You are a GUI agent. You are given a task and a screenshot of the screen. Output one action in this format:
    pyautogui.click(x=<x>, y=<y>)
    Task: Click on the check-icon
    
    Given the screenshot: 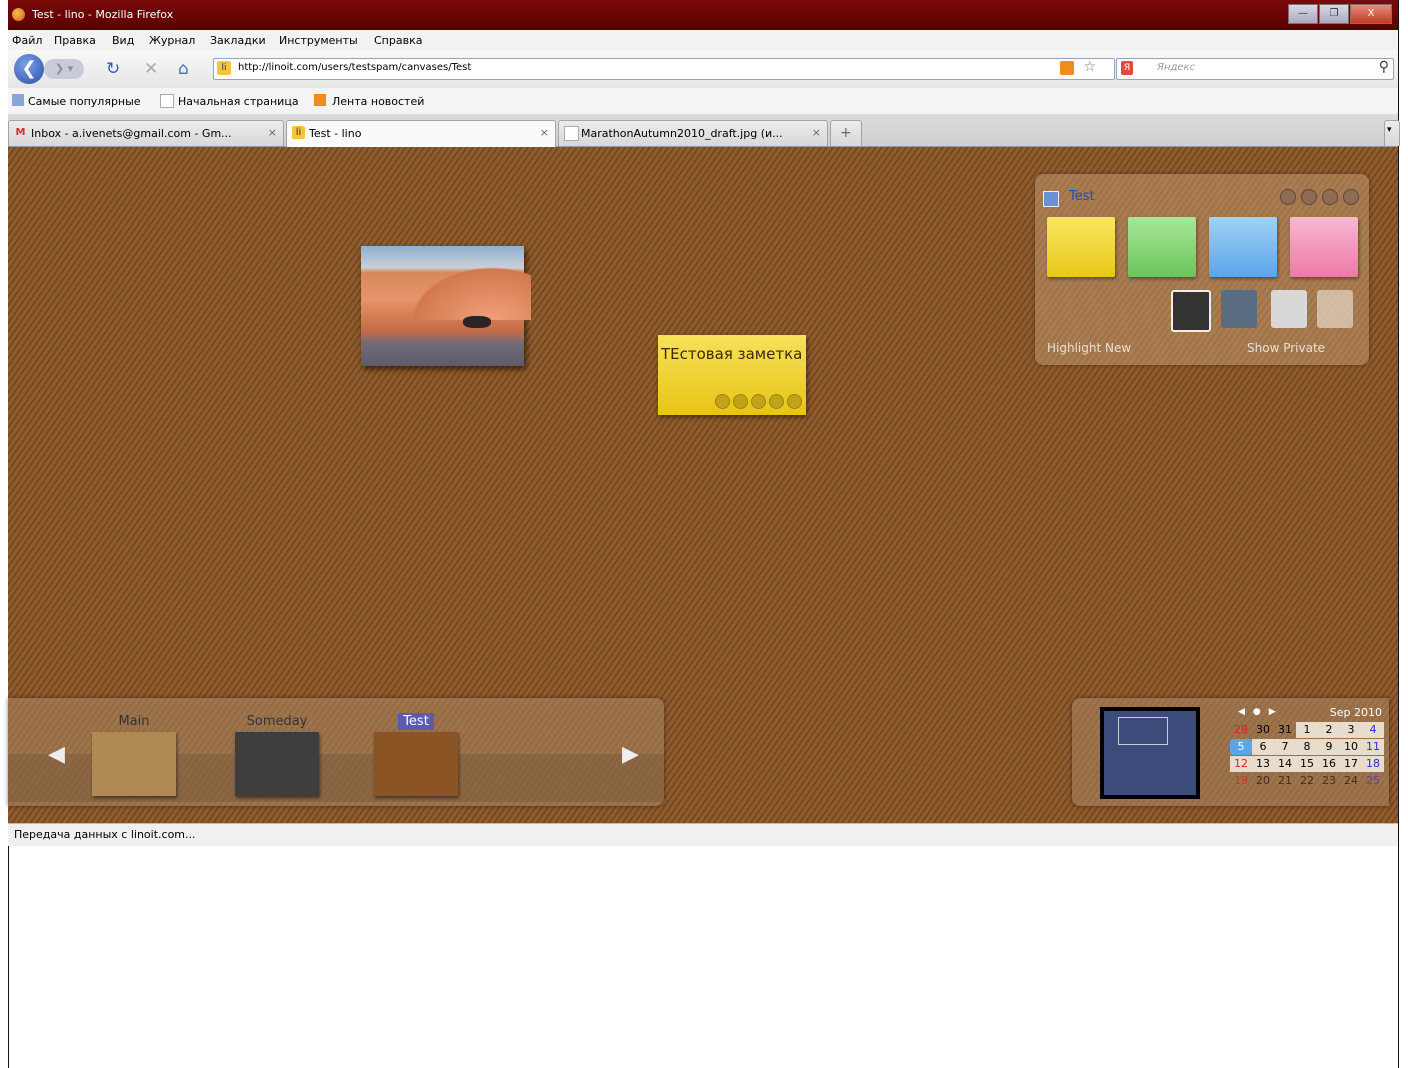 What is the action you would take?
    pyautogui.click(x=722, y=401)
    